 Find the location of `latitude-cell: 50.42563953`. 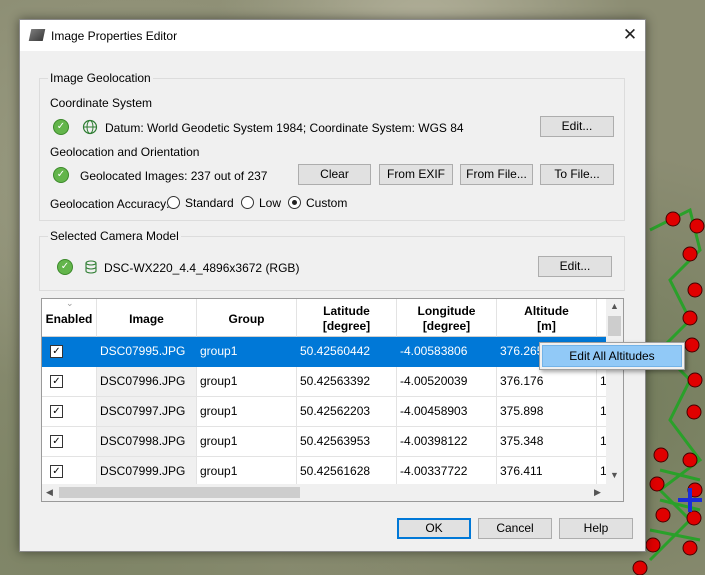

latitude-cell: 50.42563953 is located at coordinates (347, 442).